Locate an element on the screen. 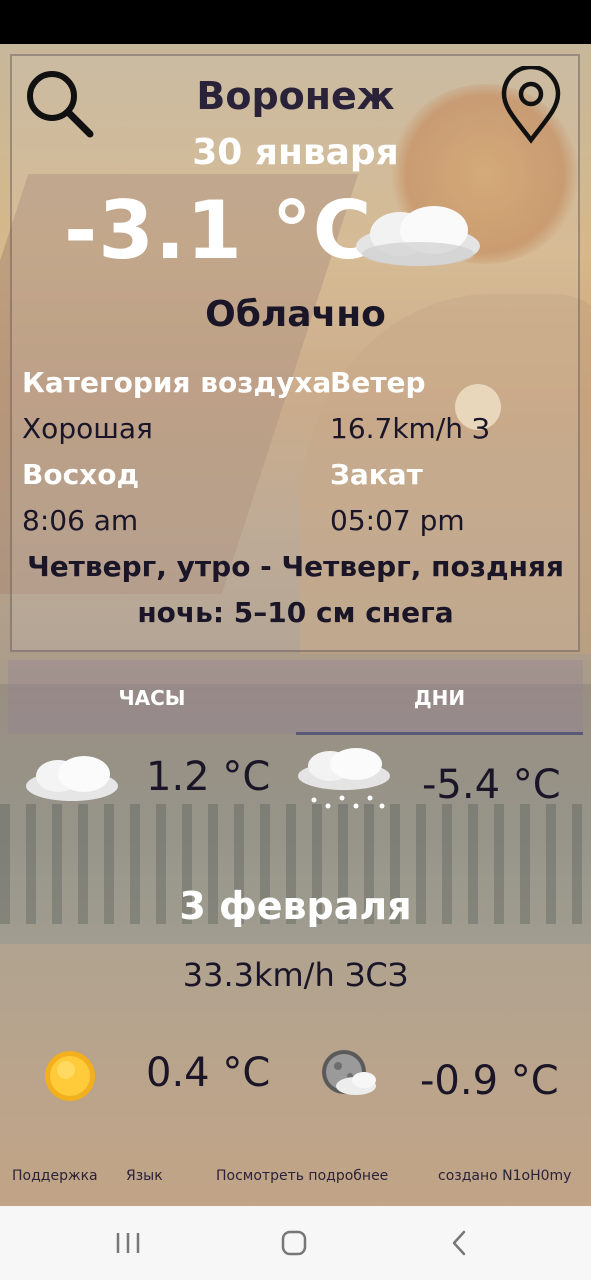  air-quality-label: Категория воздуха is located at coordinates (177, 382).